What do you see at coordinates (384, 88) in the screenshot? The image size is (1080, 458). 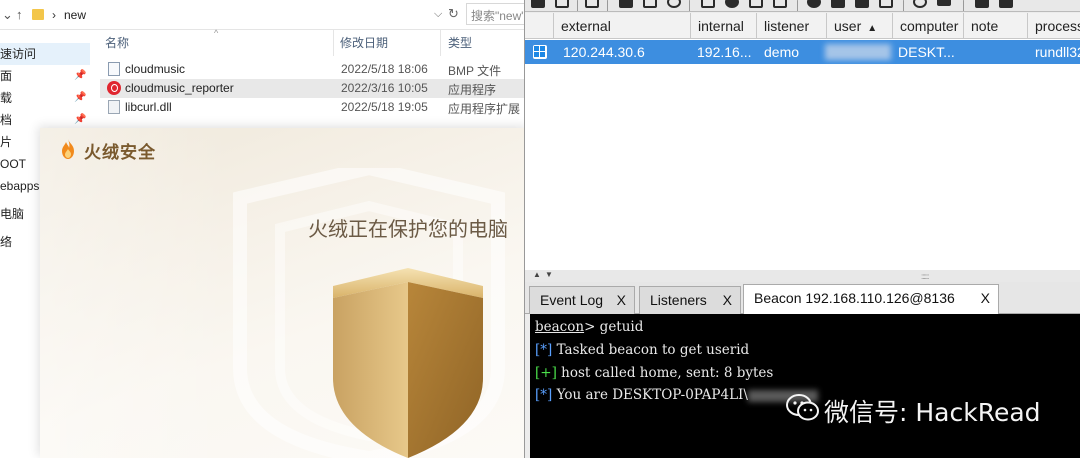 I see `file-date: 2022/3/16 10:05` at bounding box center [384, 88].